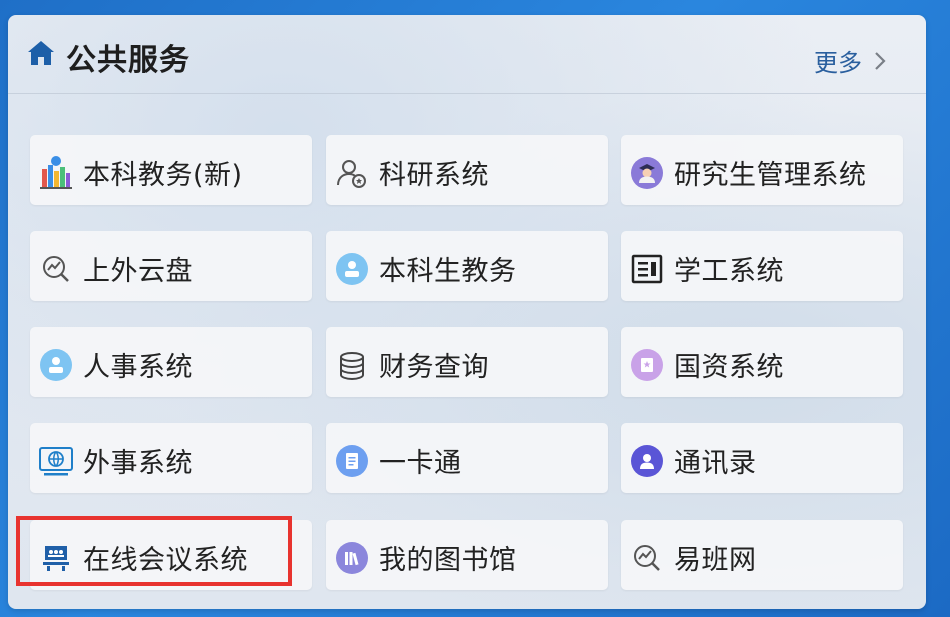  I want to click on card-document-icon, so click(352, 461).